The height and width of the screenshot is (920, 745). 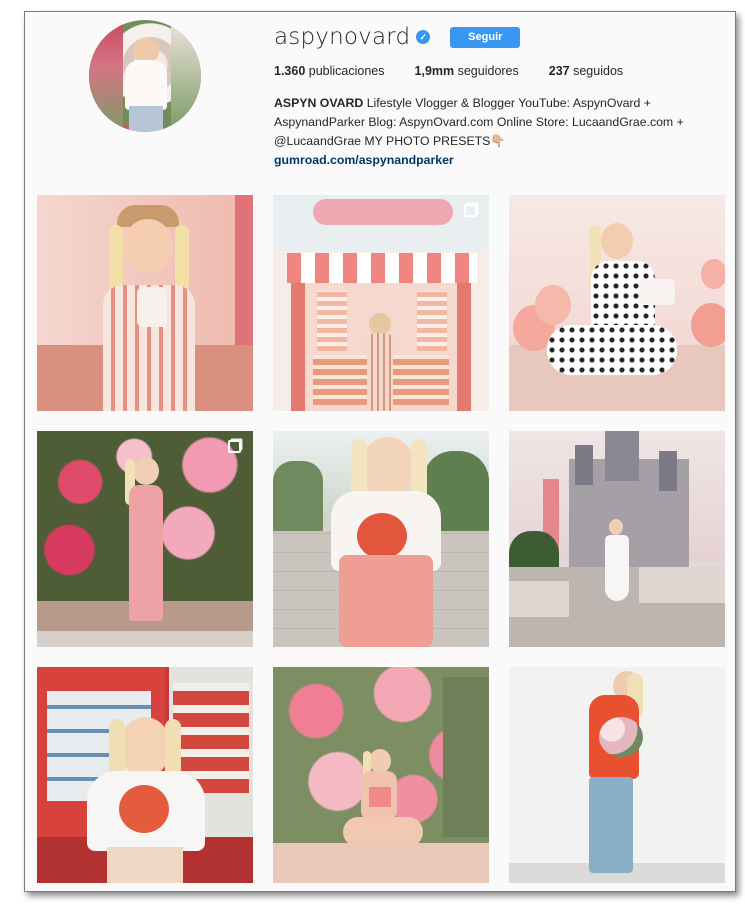 What do you see at coordinates (290, 71) in the screenshot?
I see `stat-posts-value: 1.360` at bounding box center [290, 71].